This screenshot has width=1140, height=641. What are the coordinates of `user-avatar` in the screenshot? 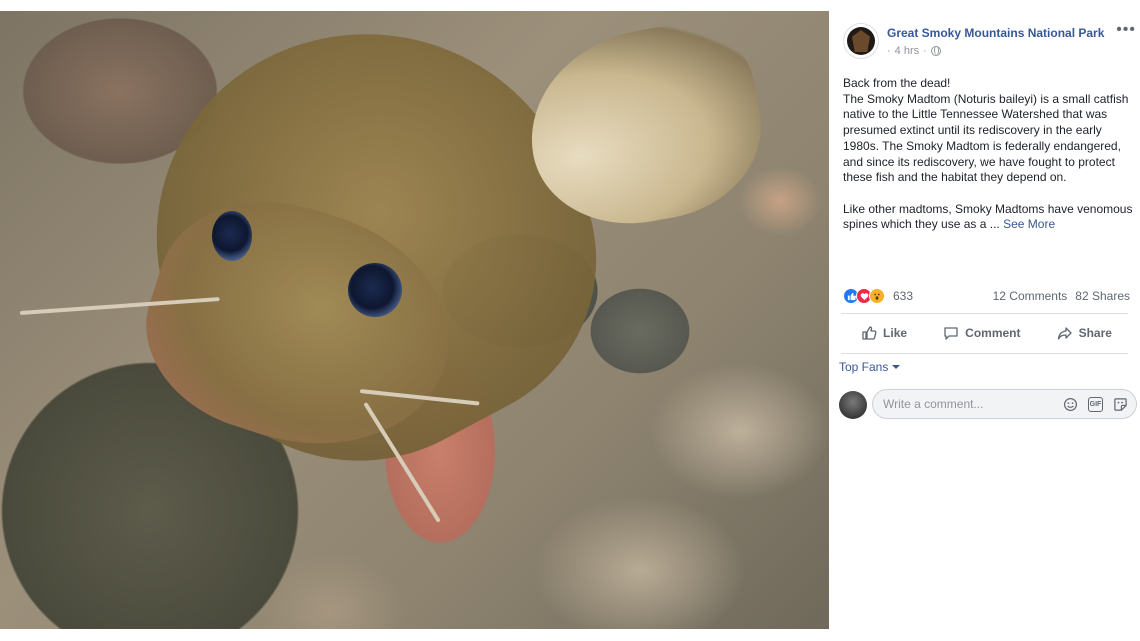 It's located at (853, 405).